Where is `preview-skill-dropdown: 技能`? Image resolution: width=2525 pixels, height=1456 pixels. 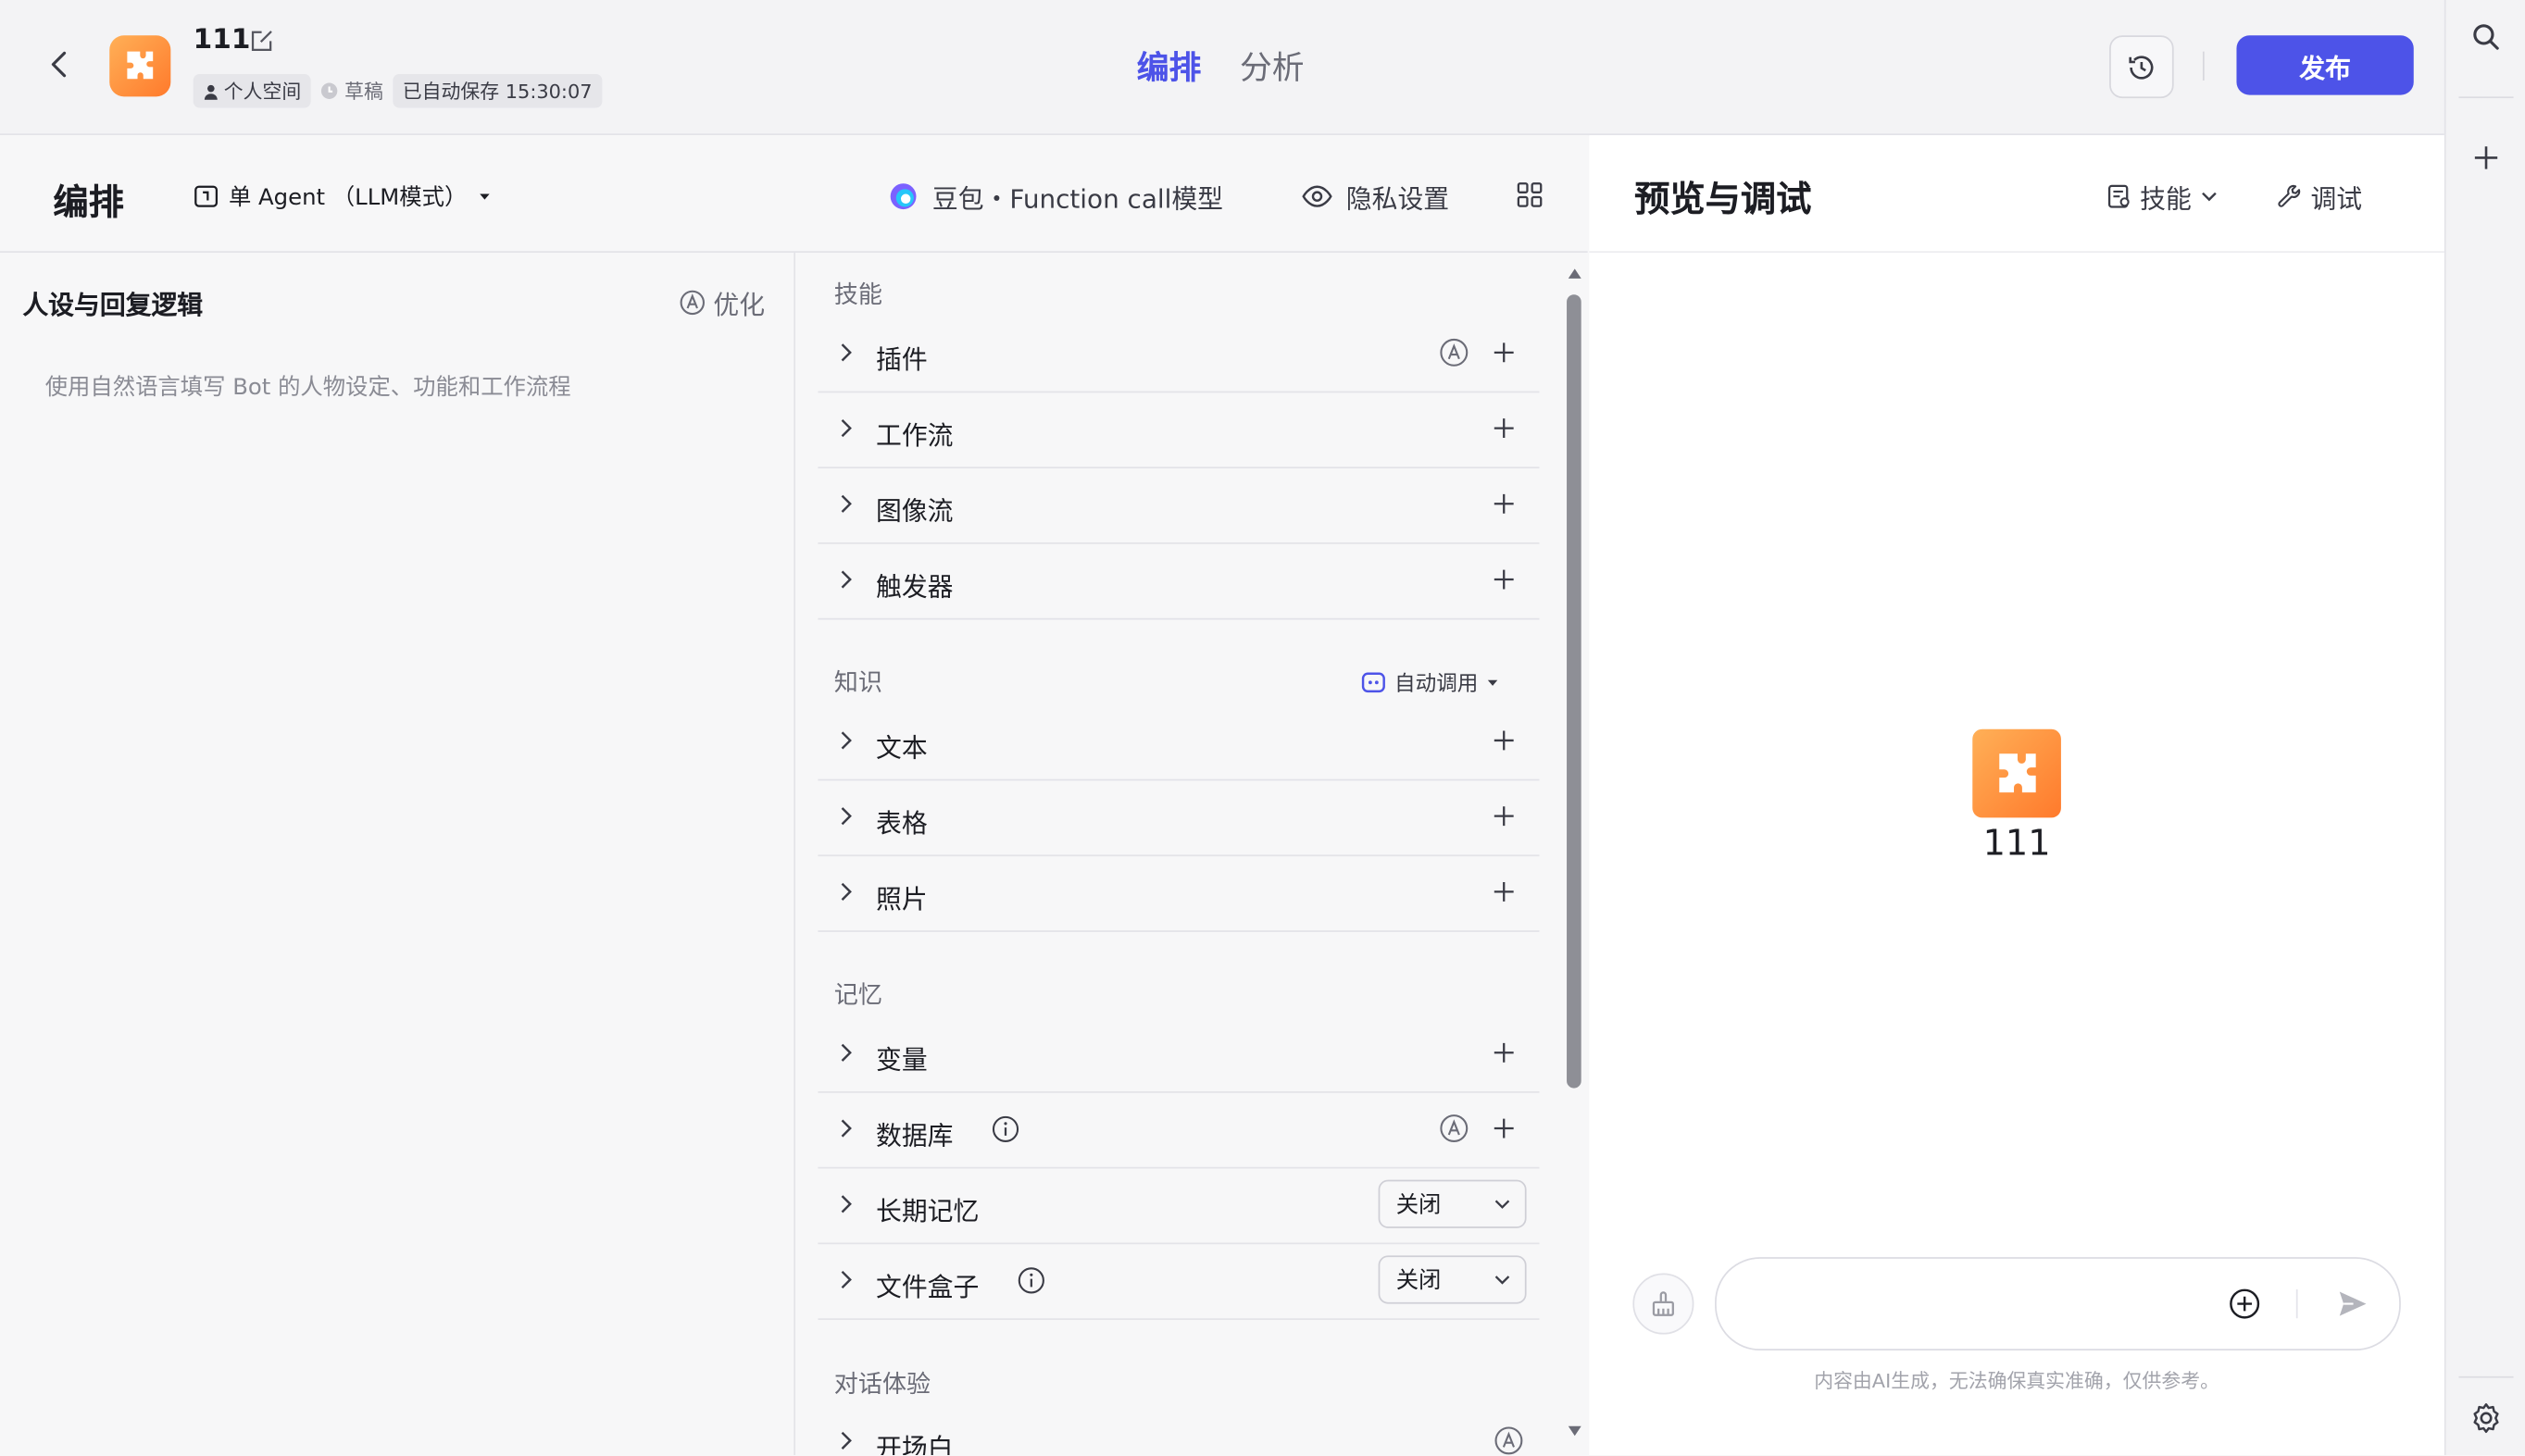
preview-skill-dropdown: 技能 is located at coordinates (2162, 196).